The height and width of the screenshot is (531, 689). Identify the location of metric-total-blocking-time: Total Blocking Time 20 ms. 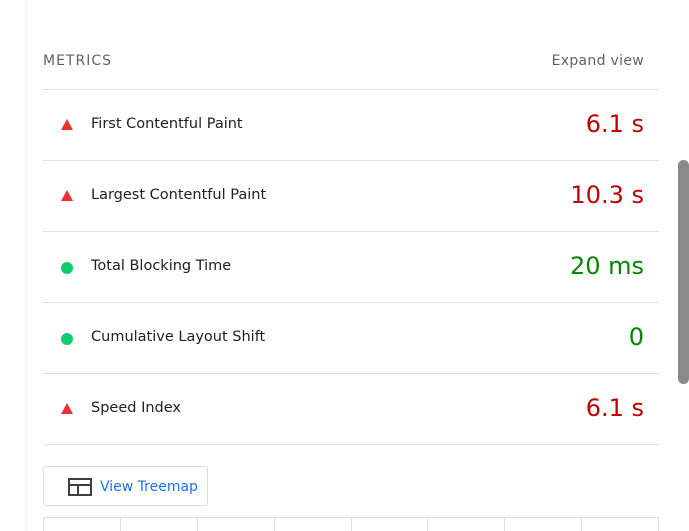
(351, 267).